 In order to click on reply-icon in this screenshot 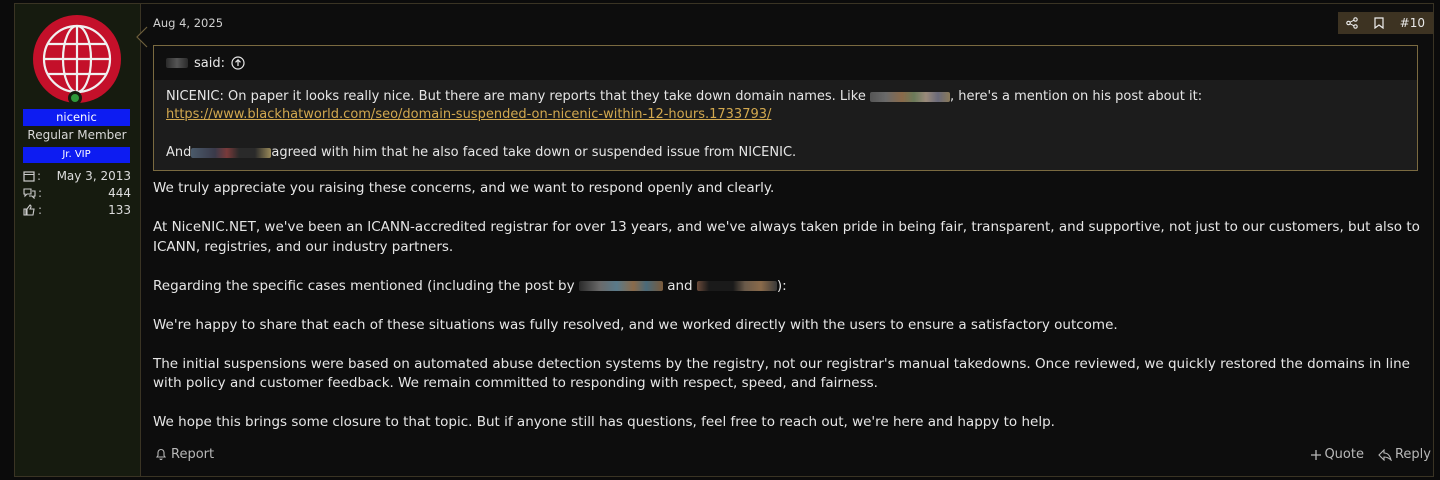, I will do `click(1385, 454)`.